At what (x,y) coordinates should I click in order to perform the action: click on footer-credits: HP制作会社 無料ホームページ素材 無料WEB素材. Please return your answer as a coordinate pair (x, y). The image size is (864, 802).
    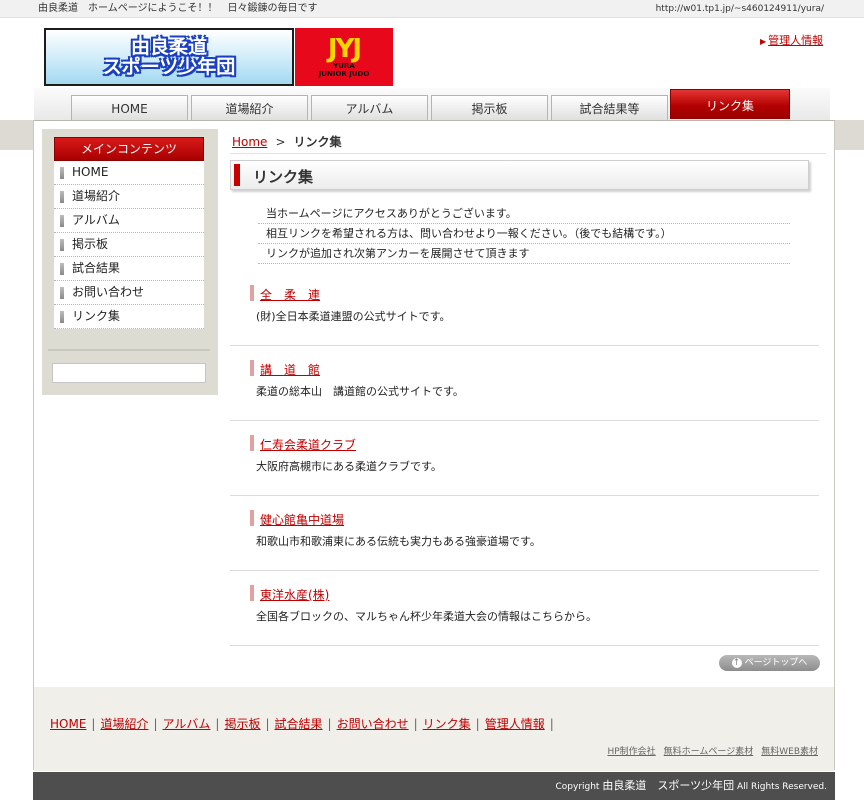
    Looking at the image, I should click on (708, 750).